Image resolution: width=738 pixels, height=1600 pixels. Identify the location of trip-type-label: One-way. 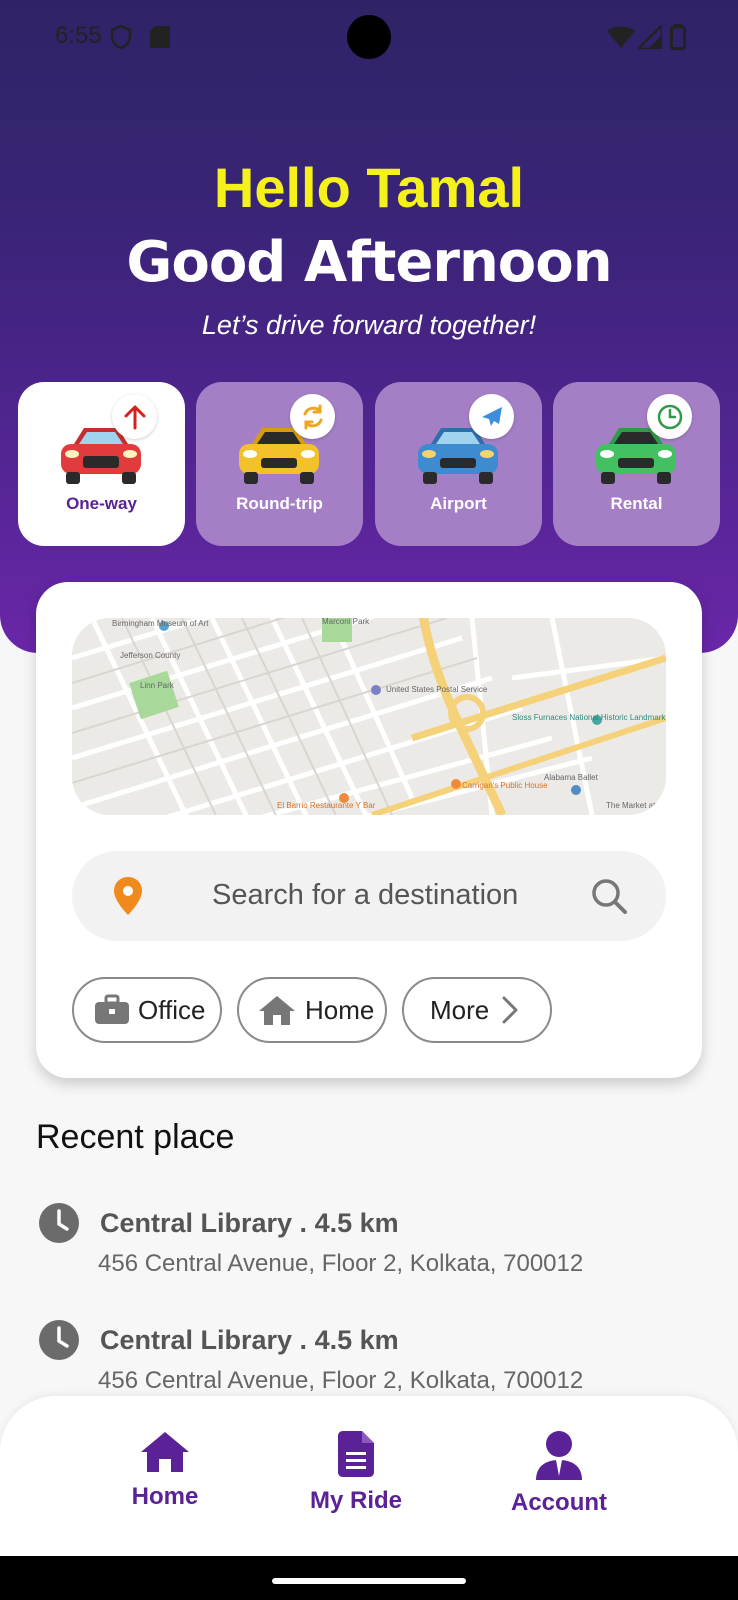
(101, 503).